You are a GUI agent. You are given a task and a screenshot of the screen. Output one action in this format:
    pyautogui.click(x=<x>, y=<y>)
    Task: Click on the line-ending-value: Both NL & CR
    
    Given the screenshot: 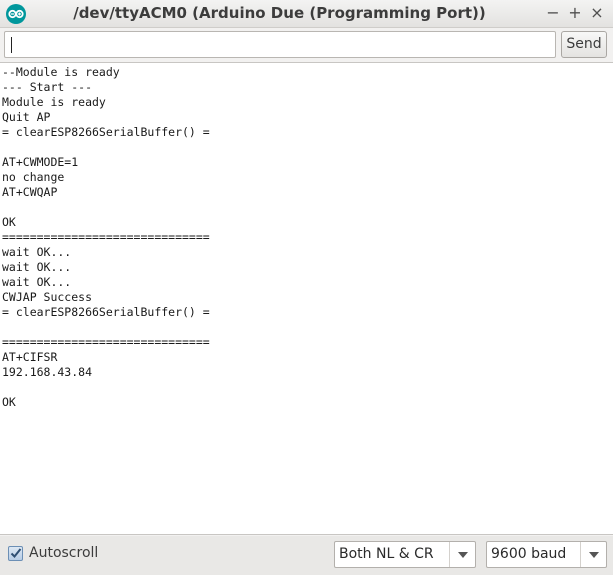 What is the action you would take?
    pyautogui.click(x=386, y=554)
    